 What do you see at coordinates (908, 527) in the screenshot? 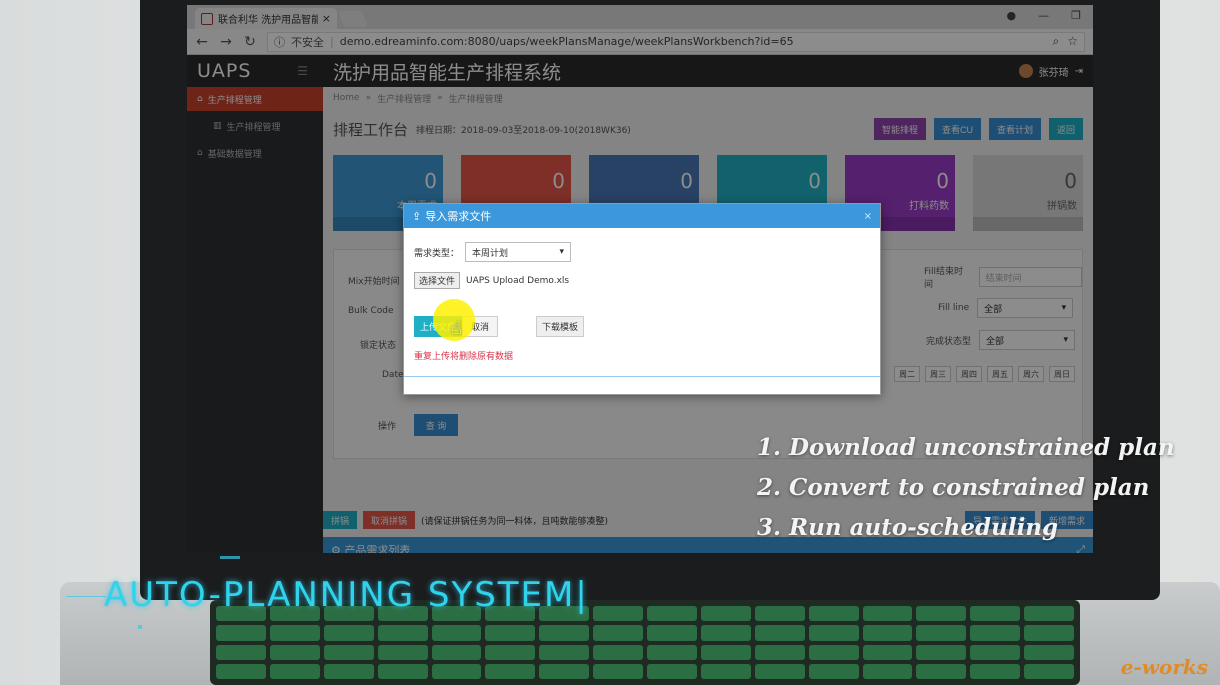
I see `step-3: 3. Run auto-scheduling` at bounding box center [908, 527].